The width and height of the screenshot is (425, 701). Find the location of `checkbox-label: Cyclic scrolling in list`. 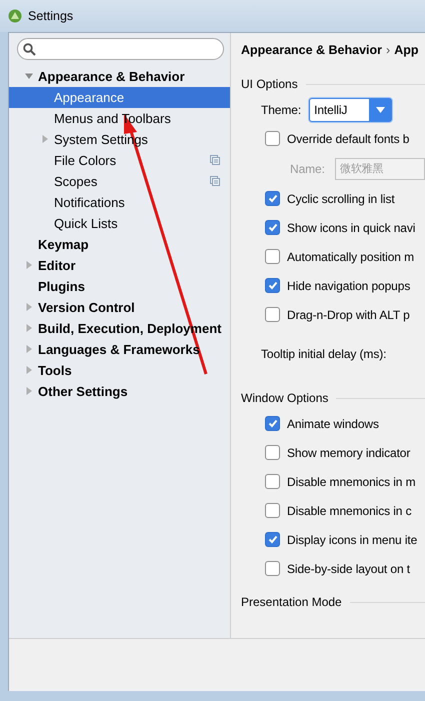

checkbox-label: Cyclic scrolling in list is located at coordinates (341, 199).